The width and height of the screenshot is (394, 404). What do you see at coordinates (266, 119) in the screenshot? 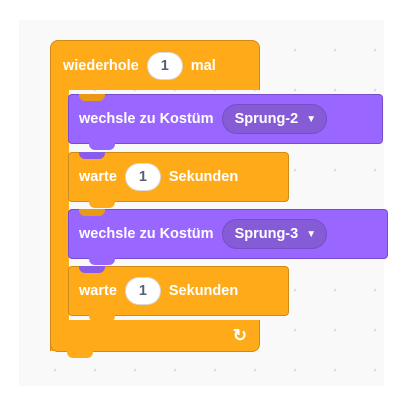
I see `costume-dropdown-value: Sprung-2` at bounding box center [266, 119].